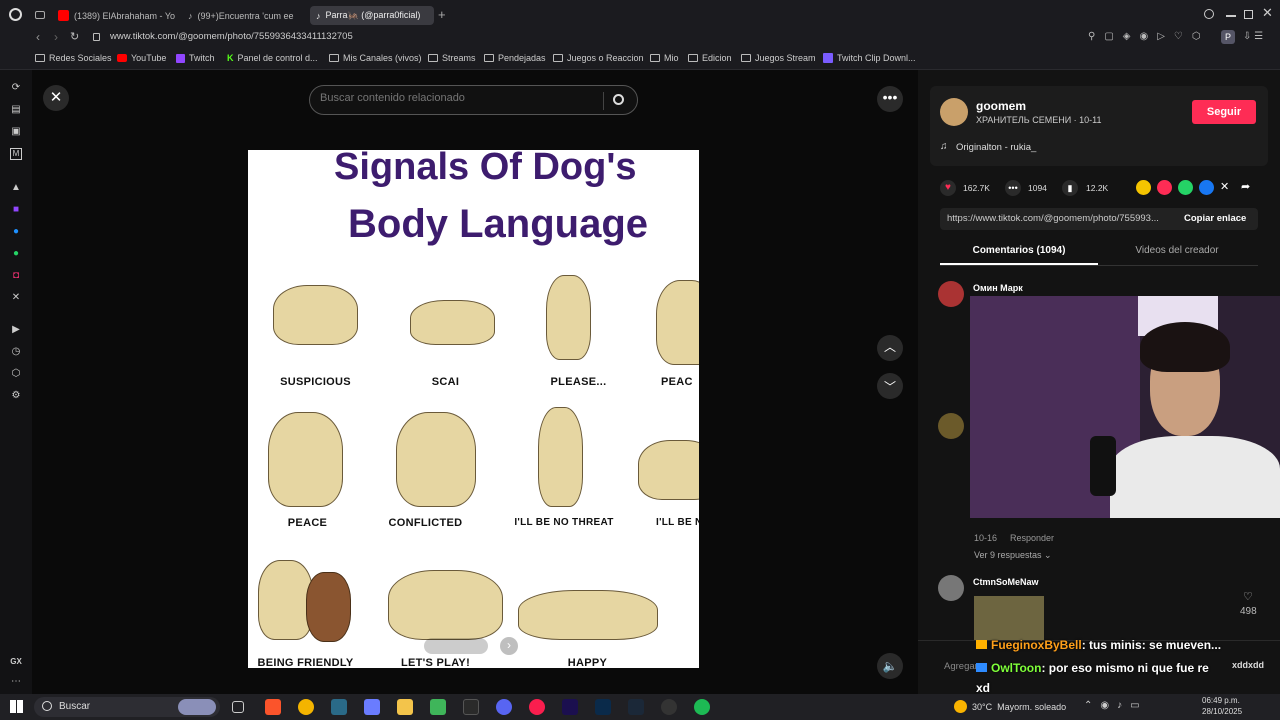  What do you see at coordinates (1224, 112) in the screenshot?
I see `follow-button: Seguir` at bounding box center [1224, 112].